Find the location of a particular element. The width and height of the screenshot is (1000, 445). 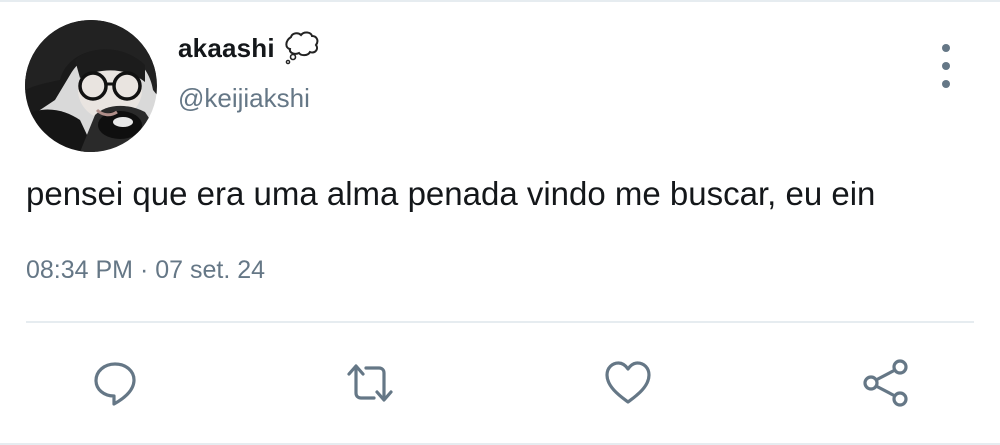

tweet-timestamp: 08:34 PM · 07 set. 24 is located at coordinates (145, 270).